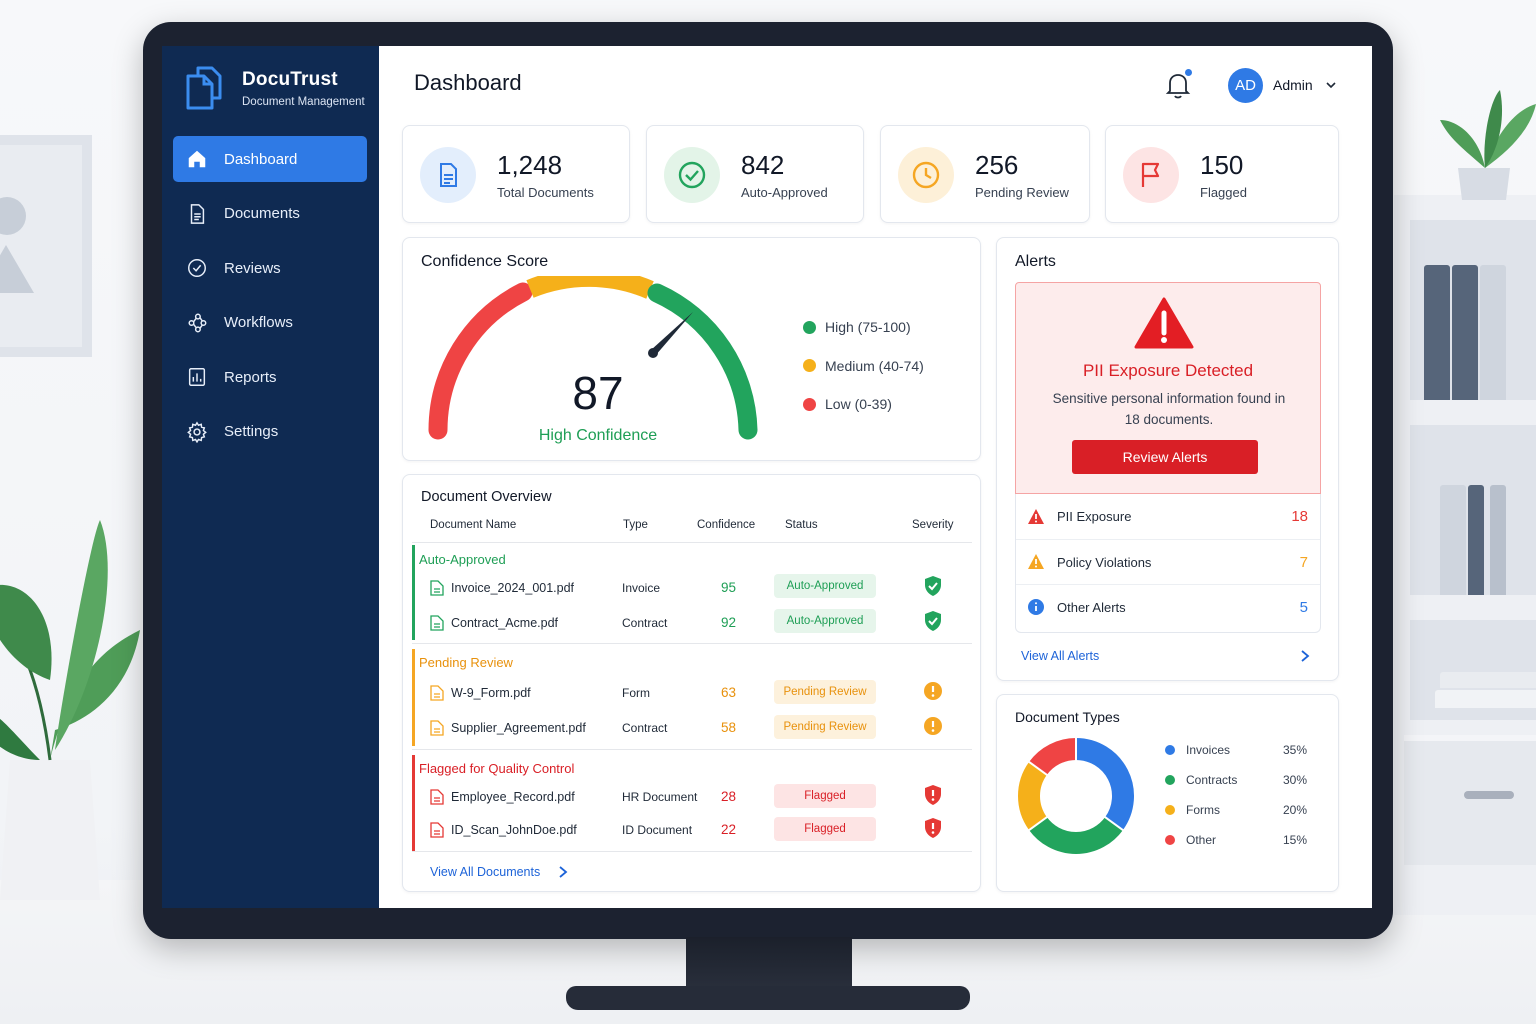  I want to click on review-alerts-button: Review Alerts, so click(1165, 457).